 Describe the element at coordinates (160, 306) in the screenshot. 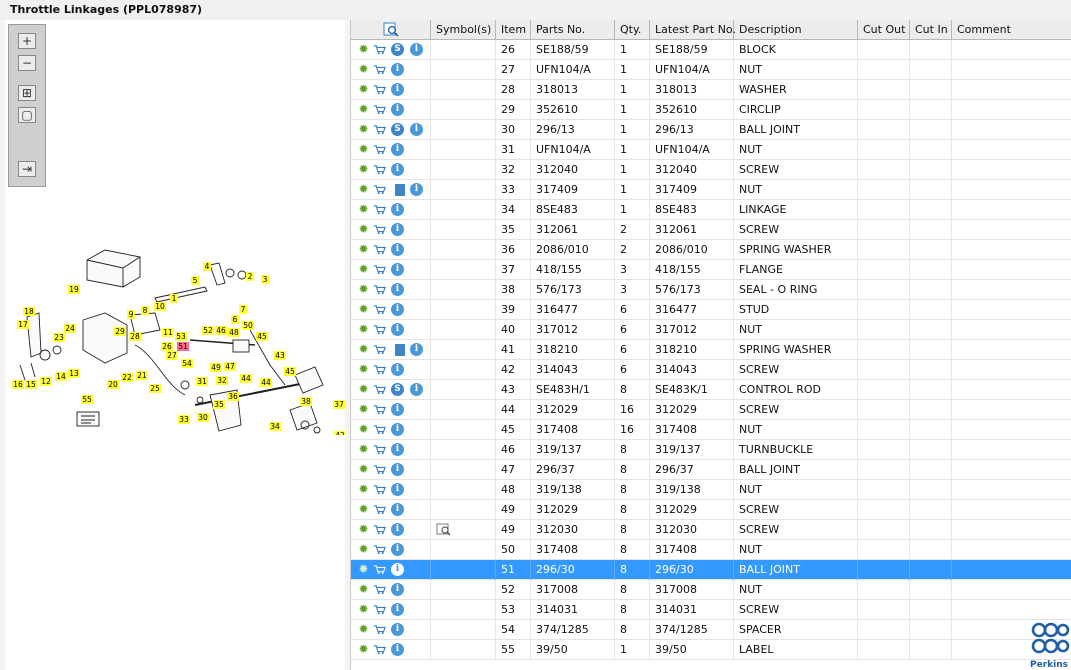

I see `callout-10: 10` at that location.